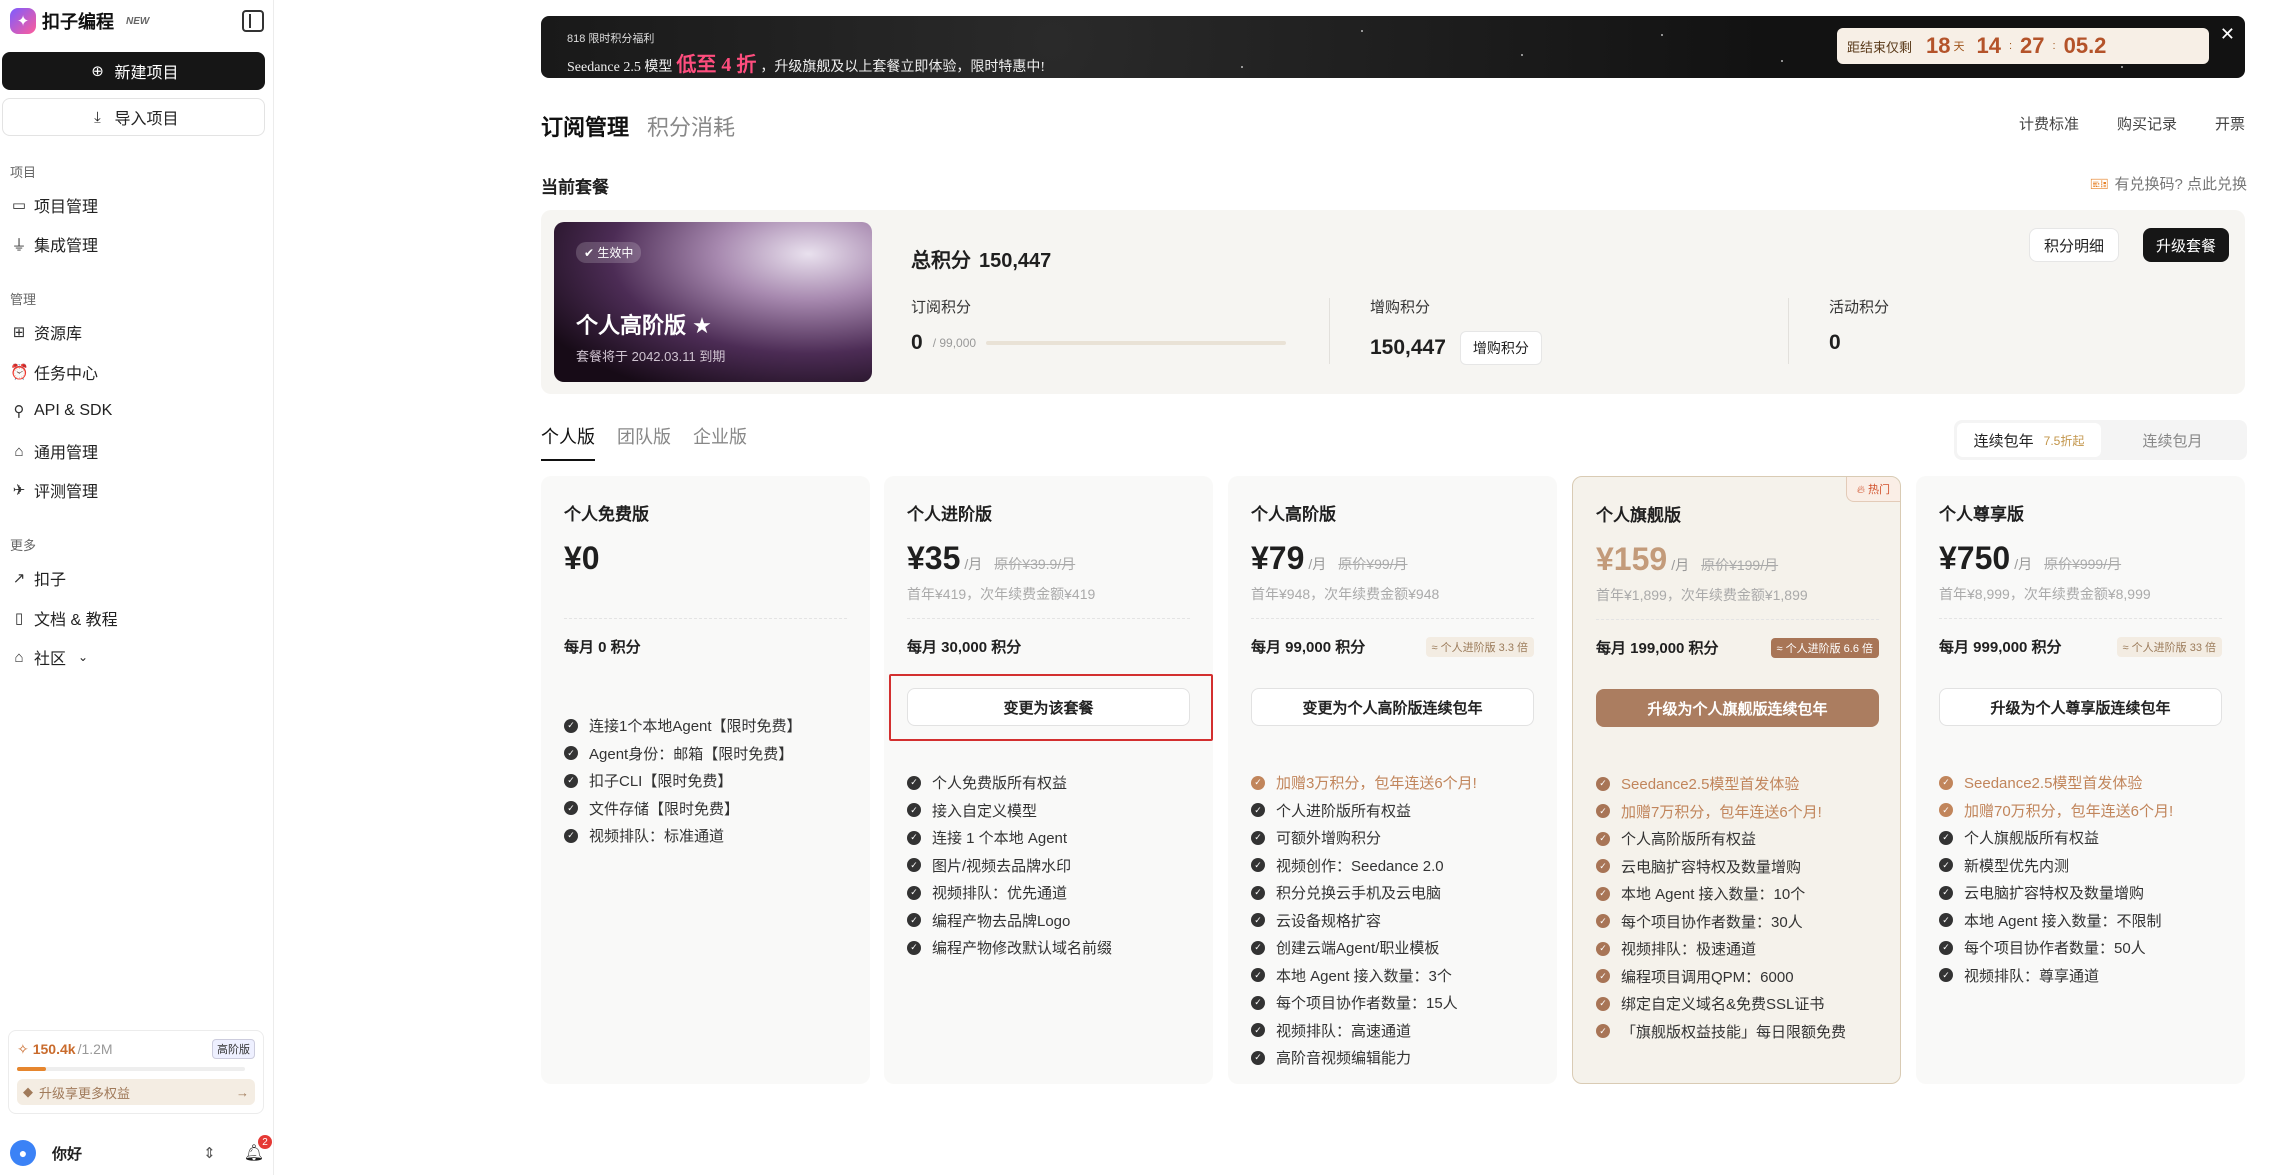 The image size is (2283, 1175). I want to click on tab-team: 团队版, so click(644, 442).